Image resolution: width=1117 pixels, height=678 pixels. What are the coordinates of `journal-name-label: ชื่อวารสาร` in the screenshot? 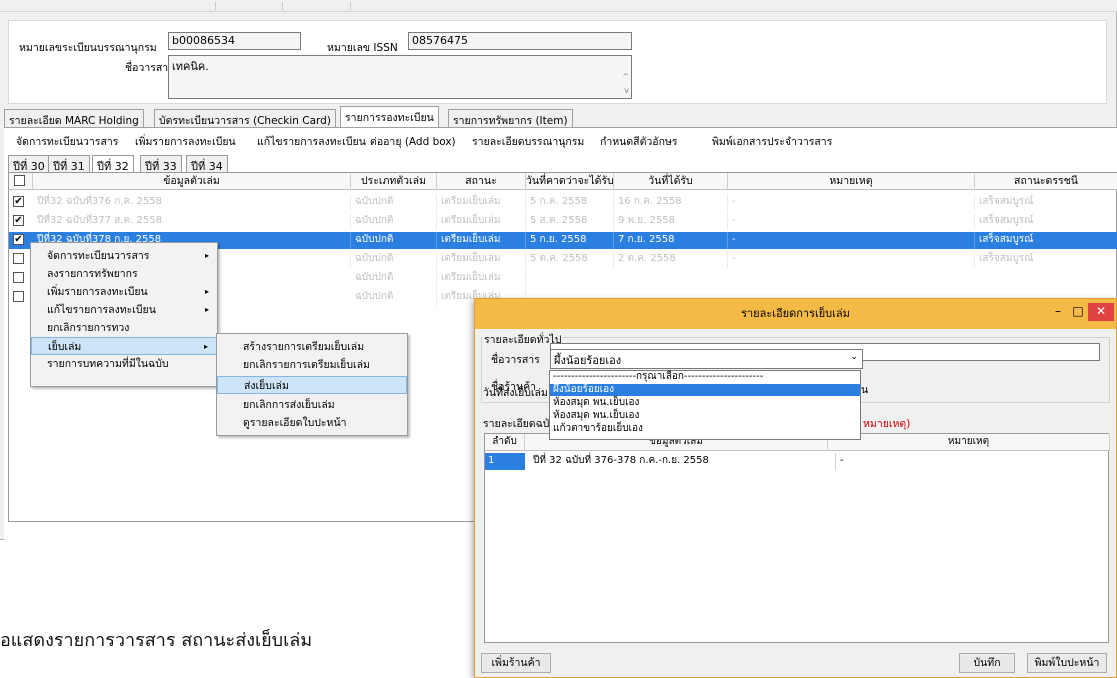 It's located at (149, 68).